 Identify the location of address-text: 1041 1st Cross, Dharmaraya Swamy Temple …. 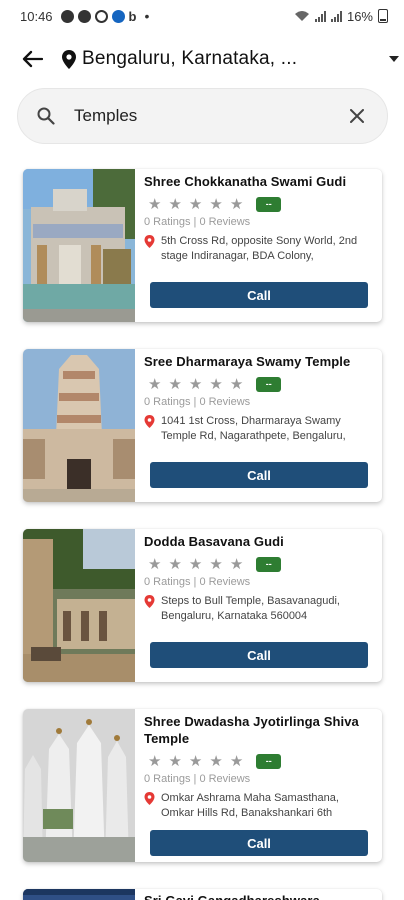
(253, 428).